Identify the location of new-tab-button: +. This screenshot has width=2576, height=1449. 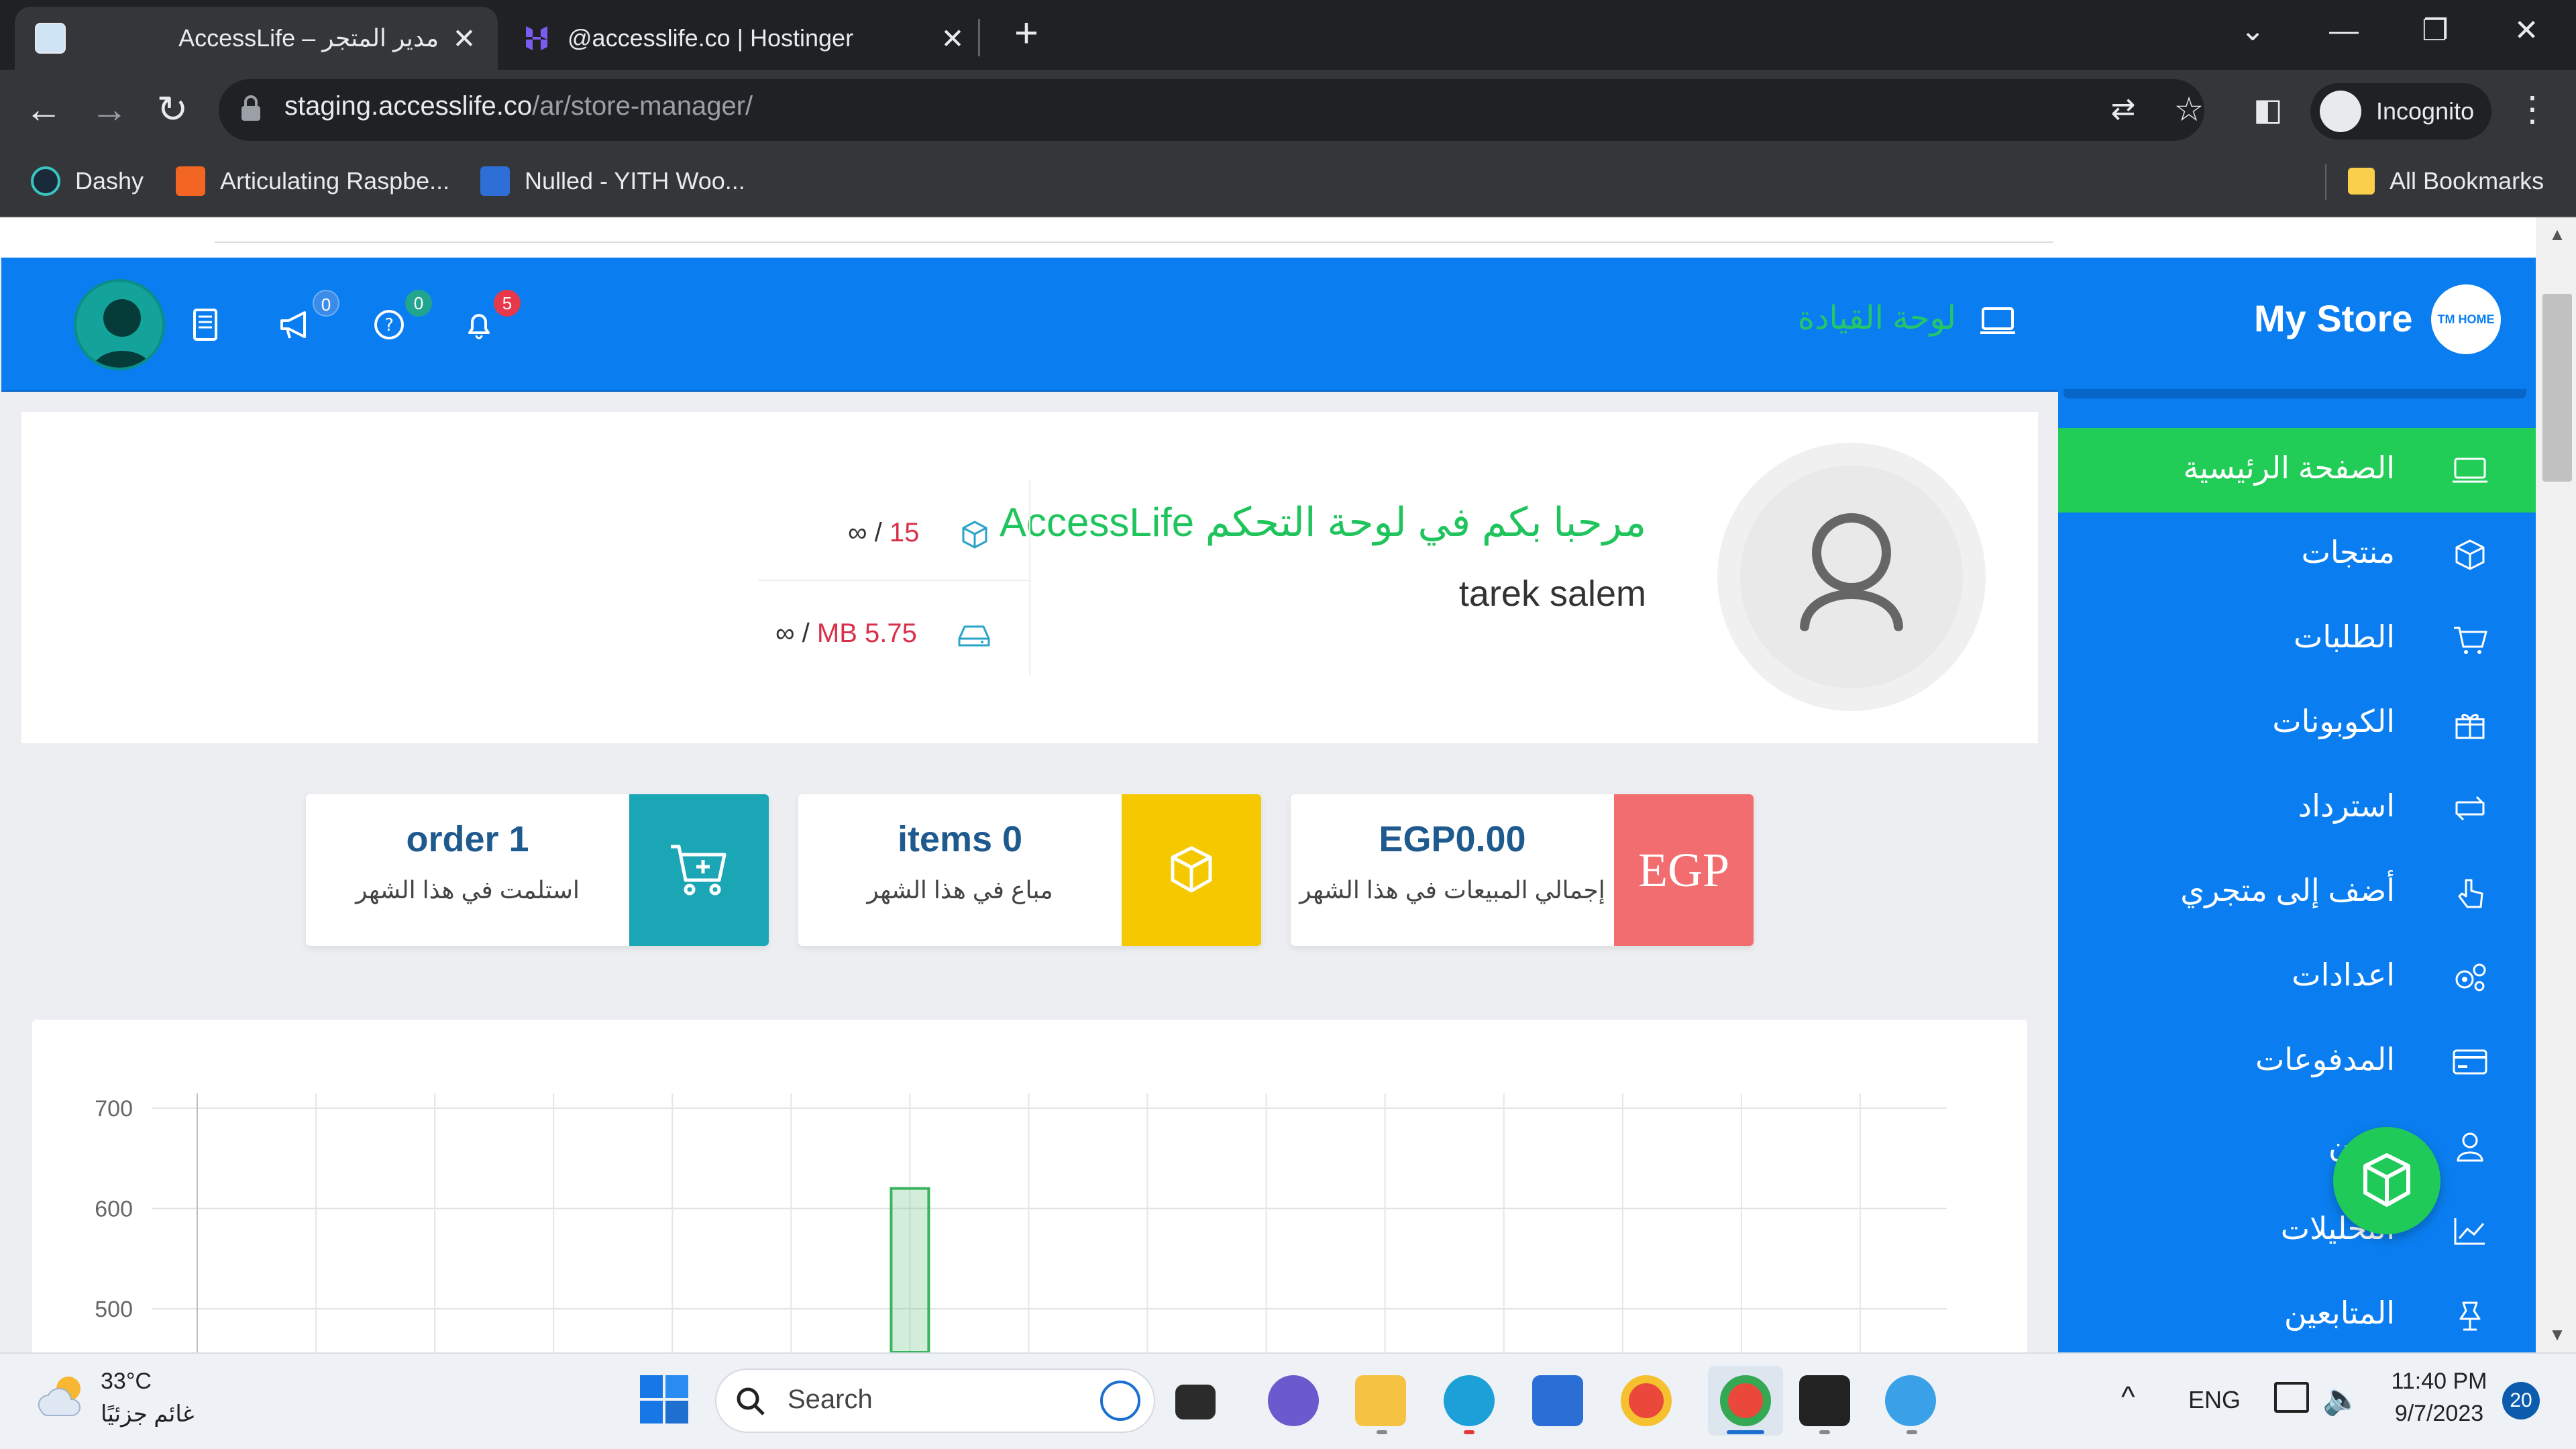
(1026, 33).